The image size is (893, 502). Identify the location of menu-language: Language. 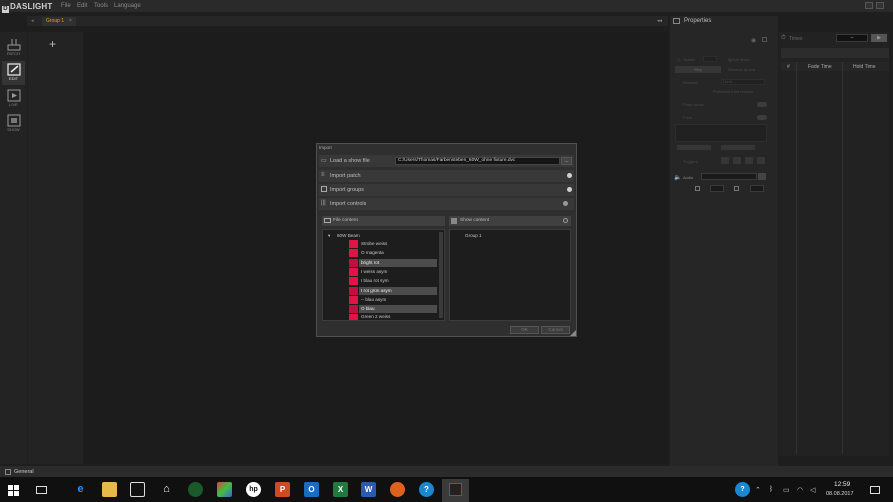
(127, 6).